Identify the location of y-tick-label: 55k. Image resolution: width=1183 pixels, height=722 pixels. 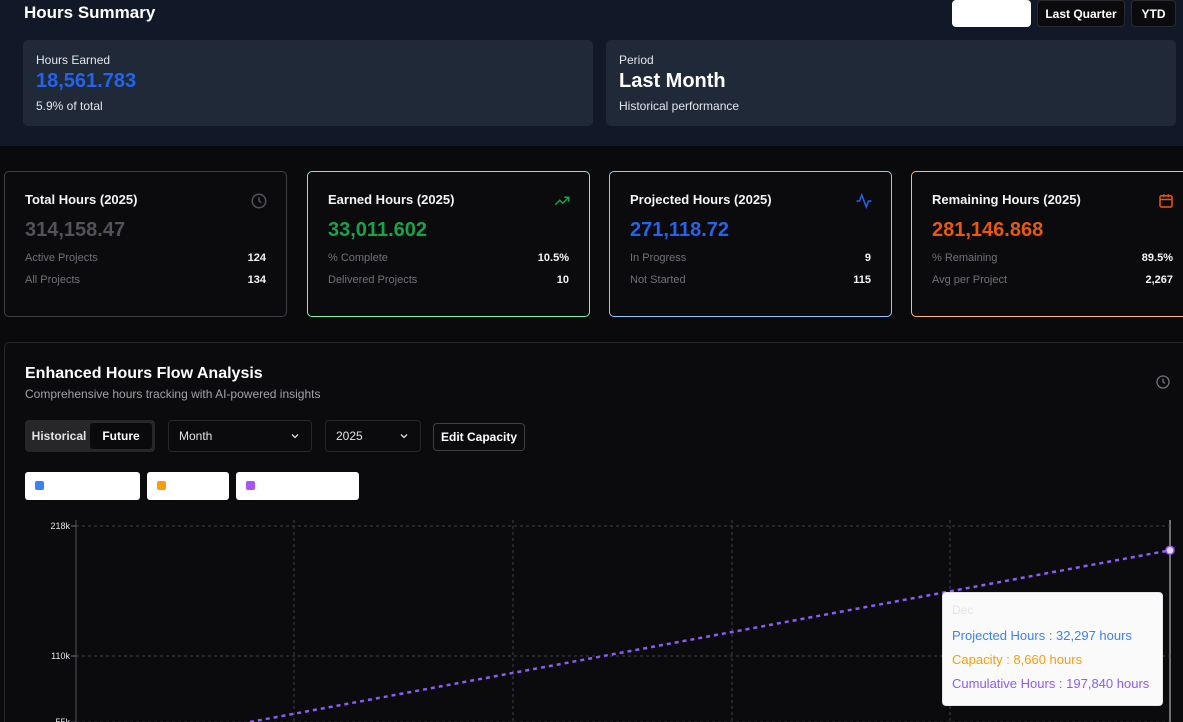
(62, 719).